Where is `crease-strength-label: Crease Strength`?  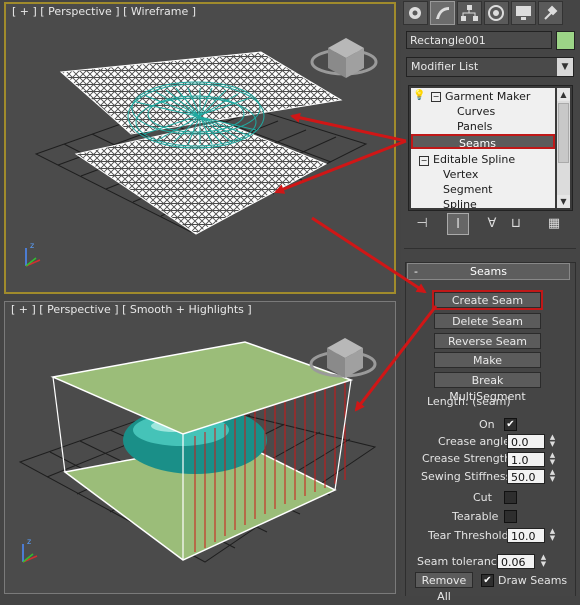 crease-strength-label: Crease Strength is located at coordinates (467, 458).